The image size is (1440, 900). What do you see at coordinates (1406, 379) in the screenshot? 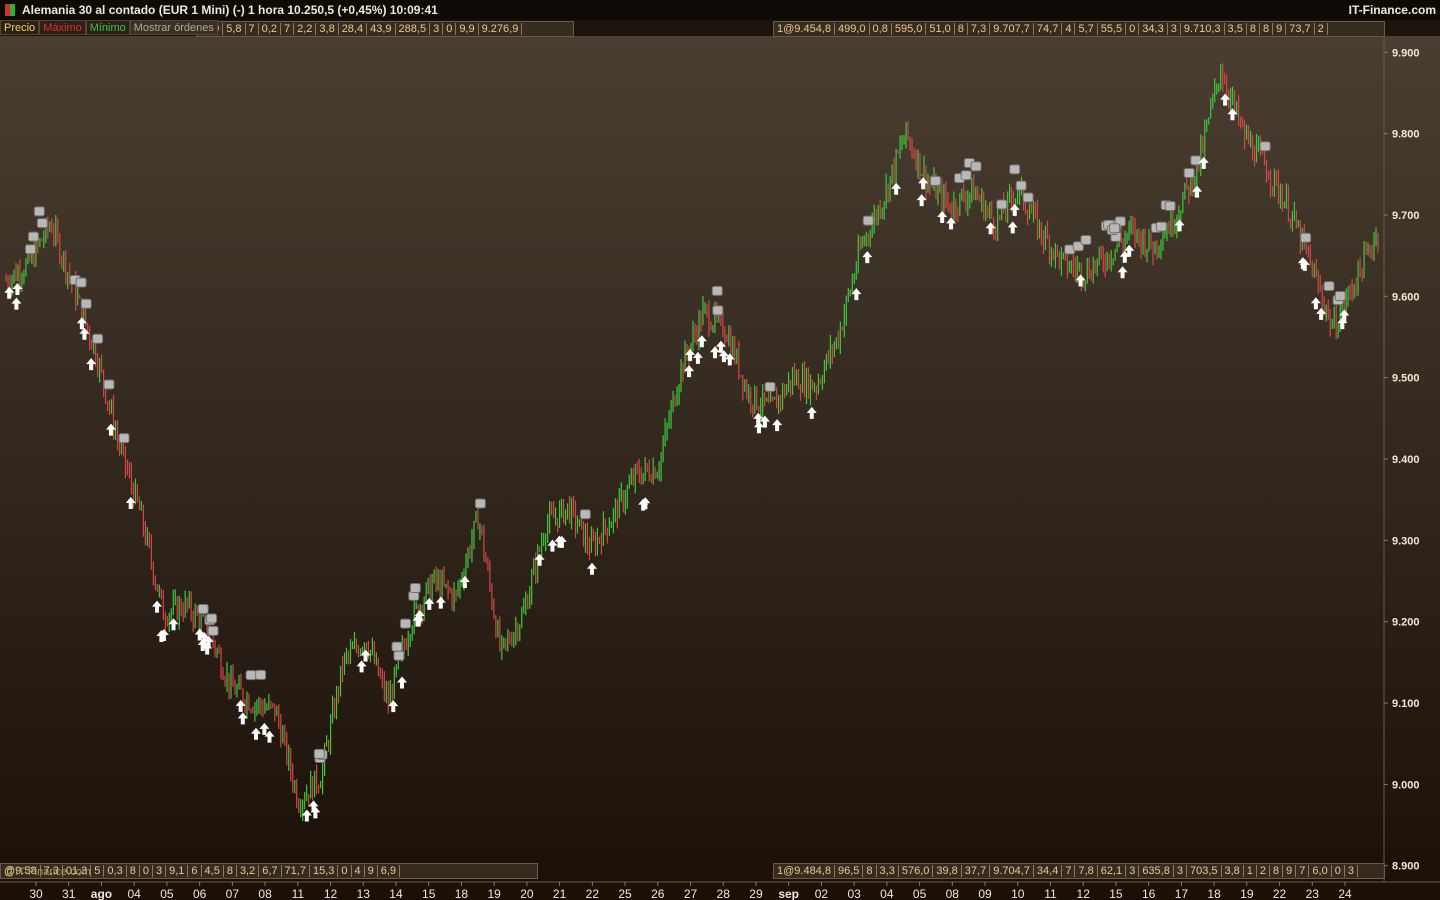
I see `y-tick-label: 9.500` at bounding box center [1406, 379].